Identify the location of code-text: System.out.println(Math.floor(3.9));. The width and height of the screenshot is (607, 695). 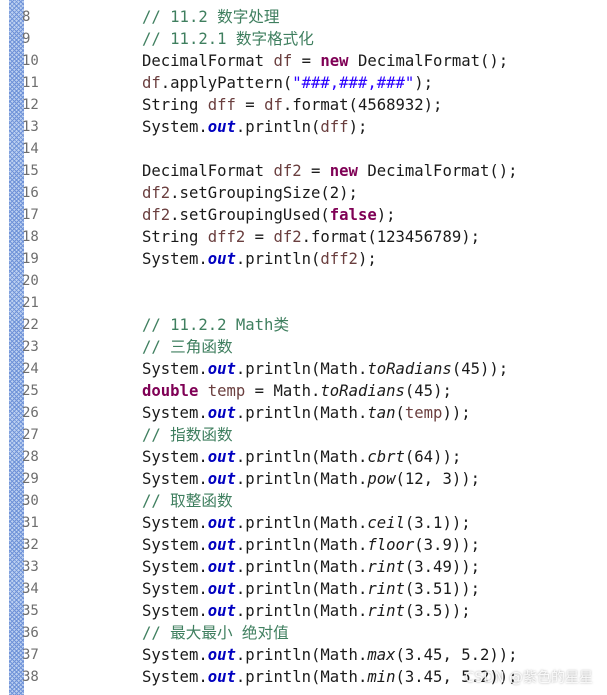
(311, 545).